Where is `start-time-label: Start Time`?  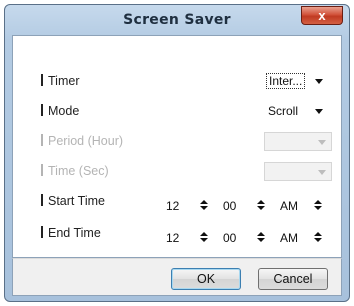 start-time-label: Start Time is located at coordinates (73, 201).